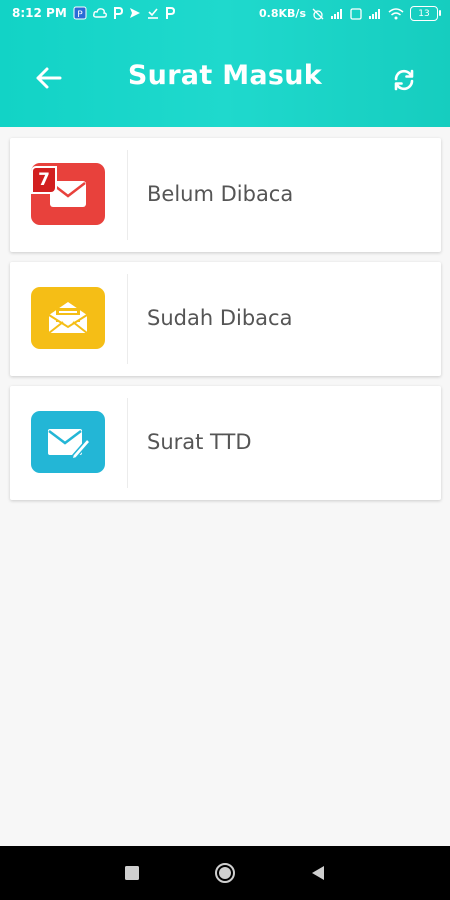 The image size is (450, 900). I want to click on alarm-off-icon, so click(318, 14).